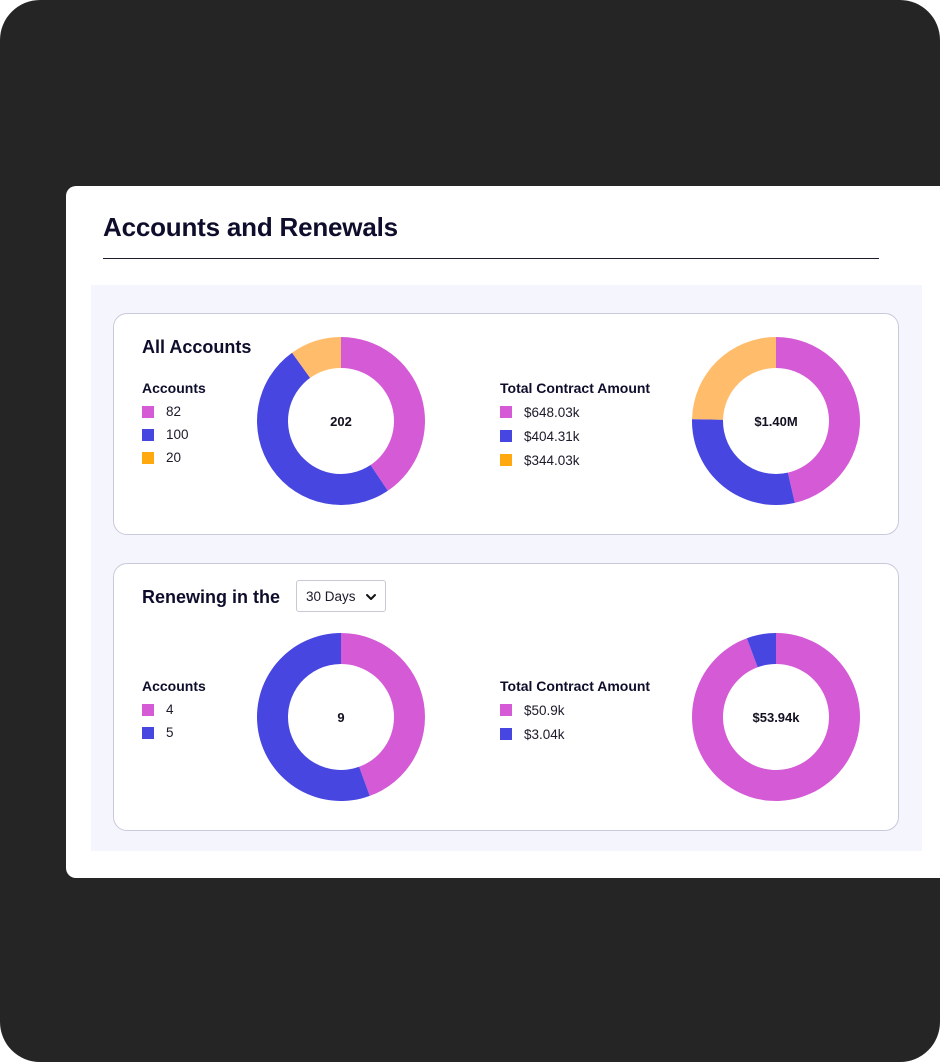 This screenshot has height=1062, width=940. Describe the element at coordinates (174, 686) in the screenshot. I see `renew-accounts-legend-heading: Accounts` at that location.